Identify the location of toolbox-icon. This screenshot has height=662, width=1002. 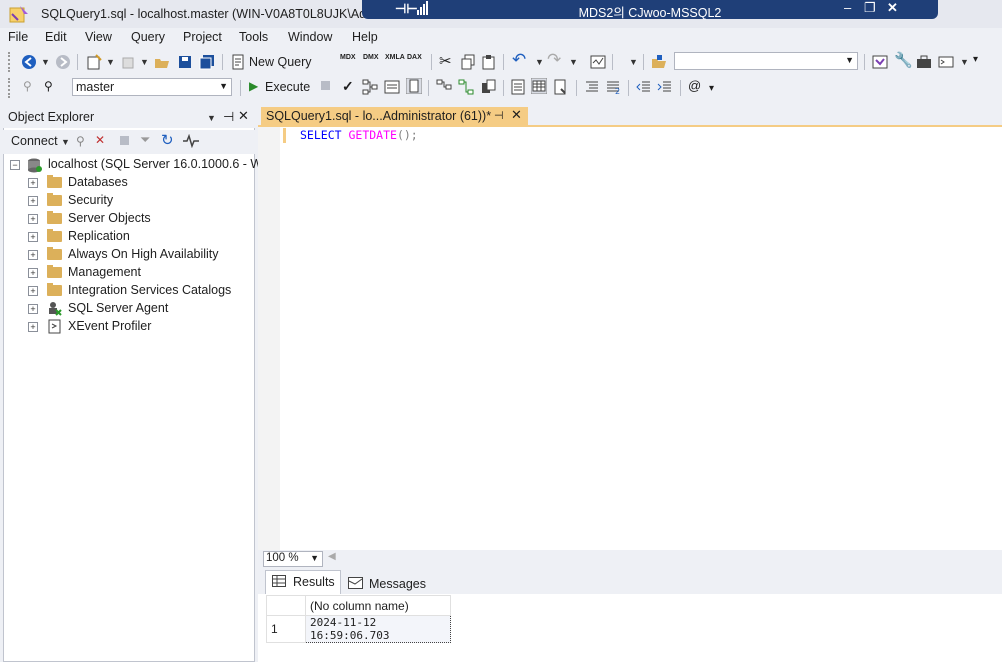
(924, 62).